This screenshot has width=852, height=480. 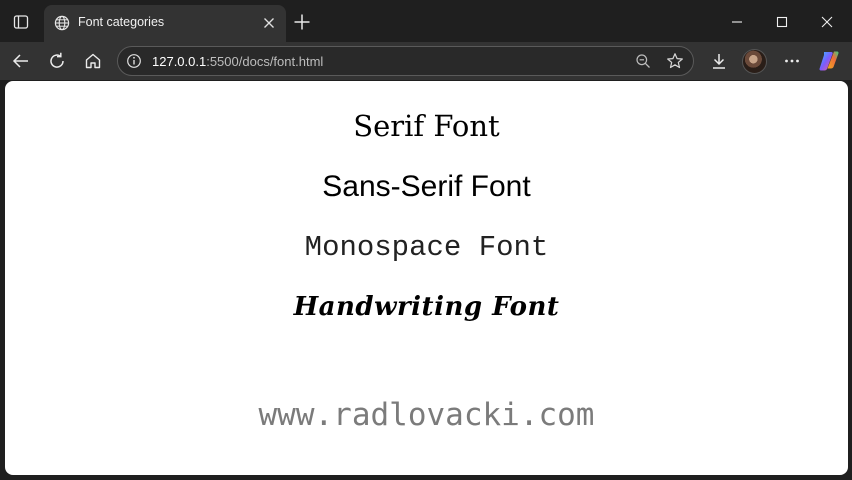 I want to click on sans-serif-font-sample: Sans-Serif Font, so click(x=426, y=186).